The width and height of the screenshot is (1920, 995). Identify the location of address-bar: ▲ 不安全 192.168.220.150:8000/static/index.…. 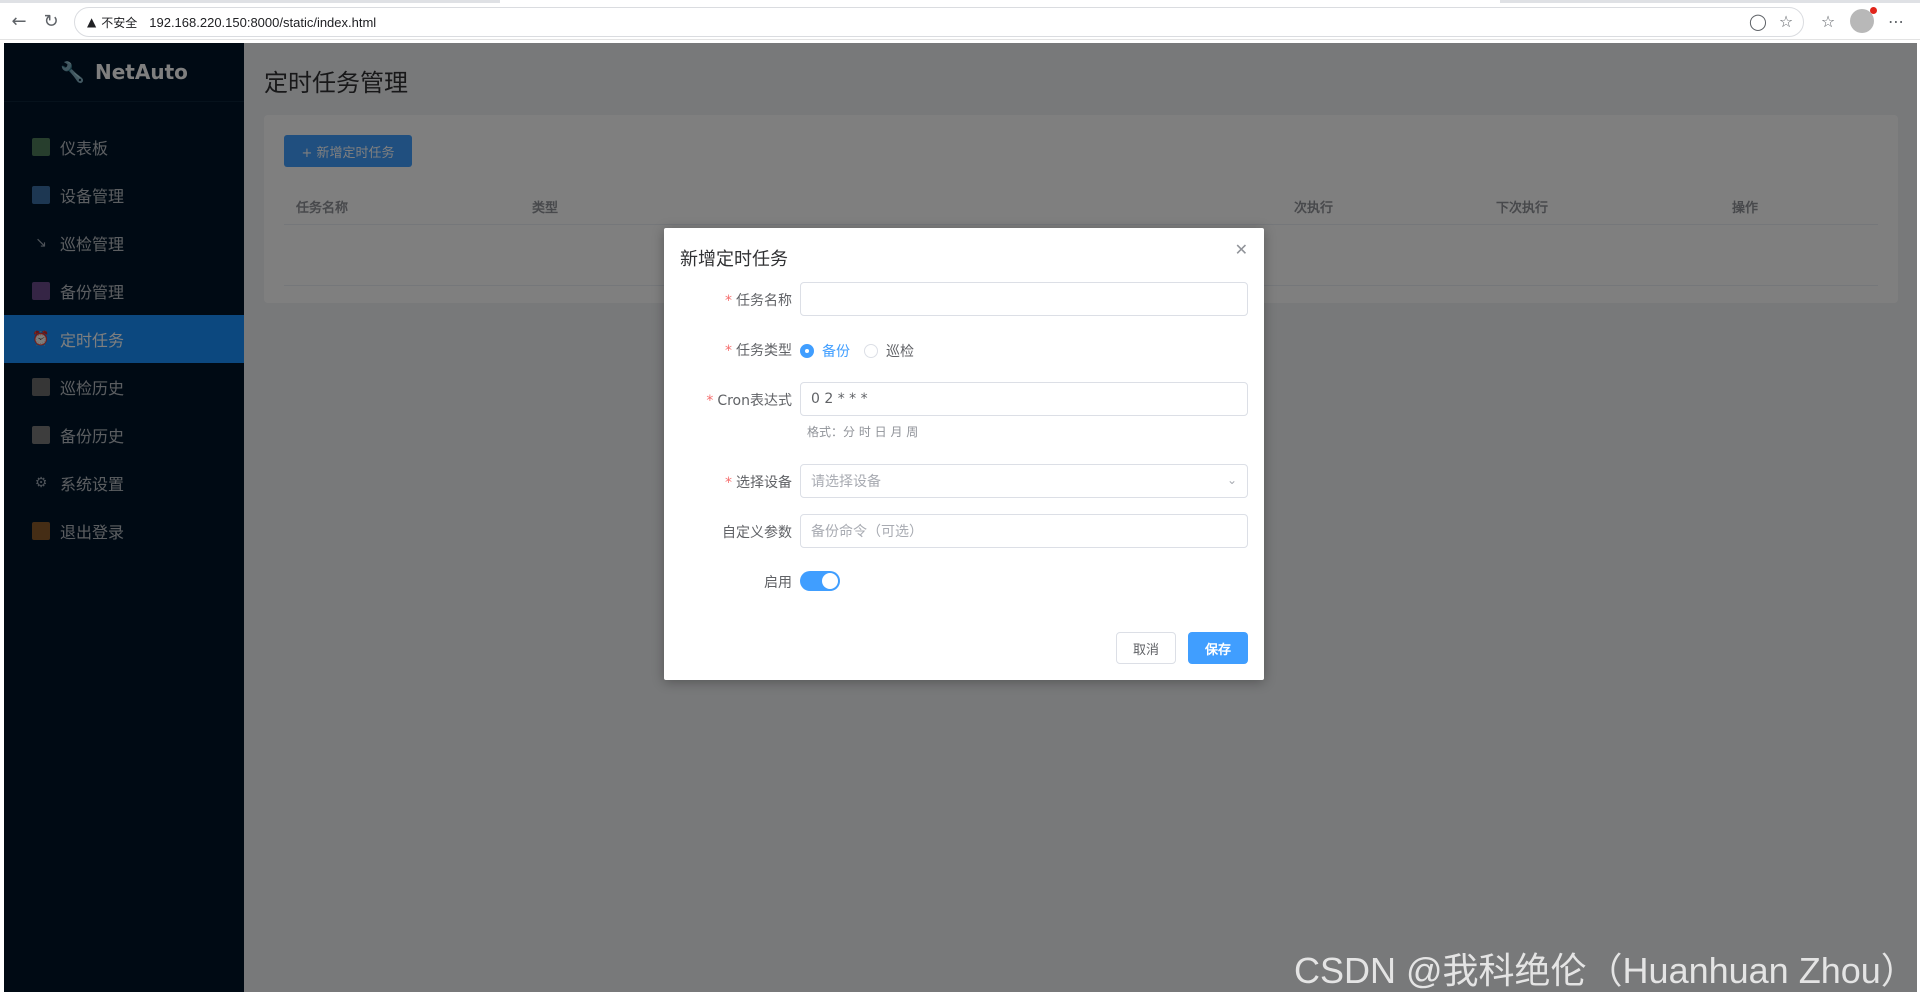
(939, 22).